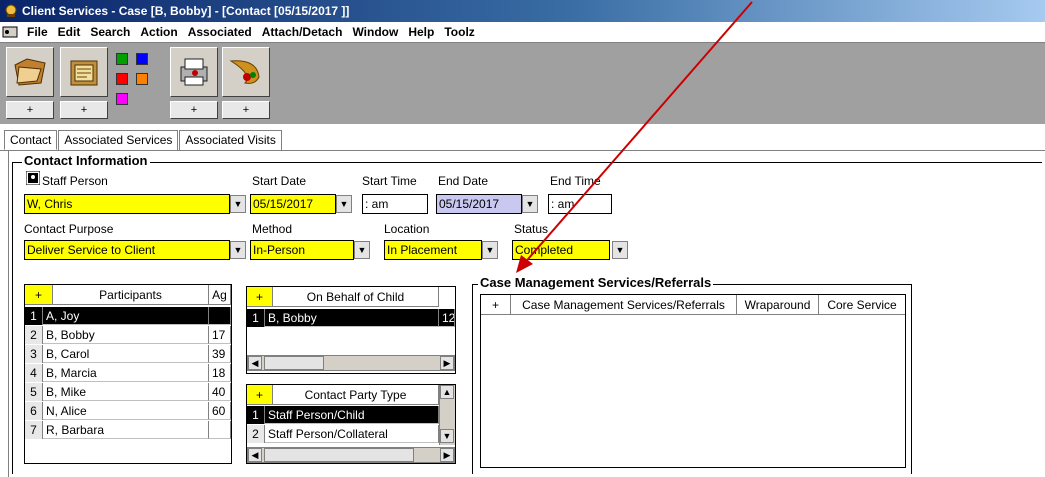 The height and width of the screenshot is (477, 1045). I want to click on menu-window: Window, so click(375, 32).